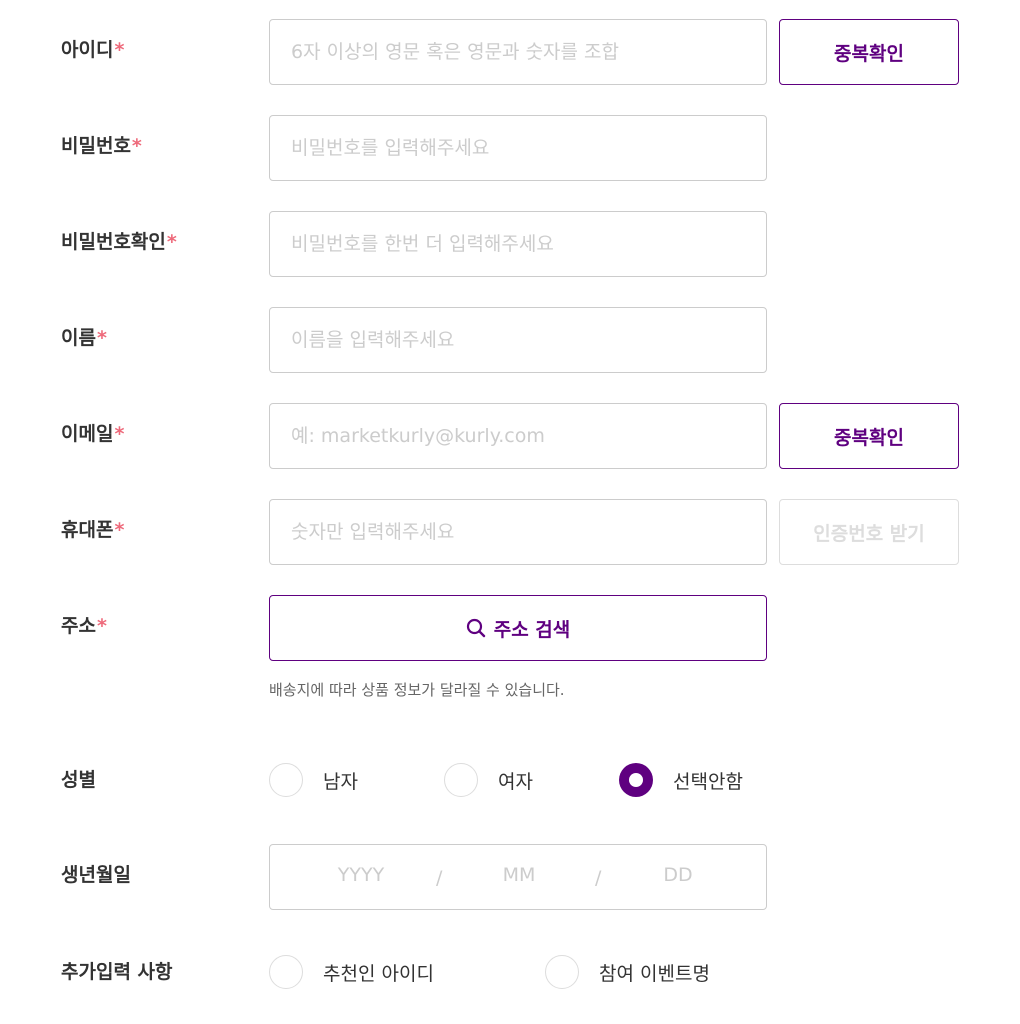 Image resolution: width=1020 pixels, height=1024 pixels. I want to click on extra-label: 추가입력 사항, so click(117, 972).